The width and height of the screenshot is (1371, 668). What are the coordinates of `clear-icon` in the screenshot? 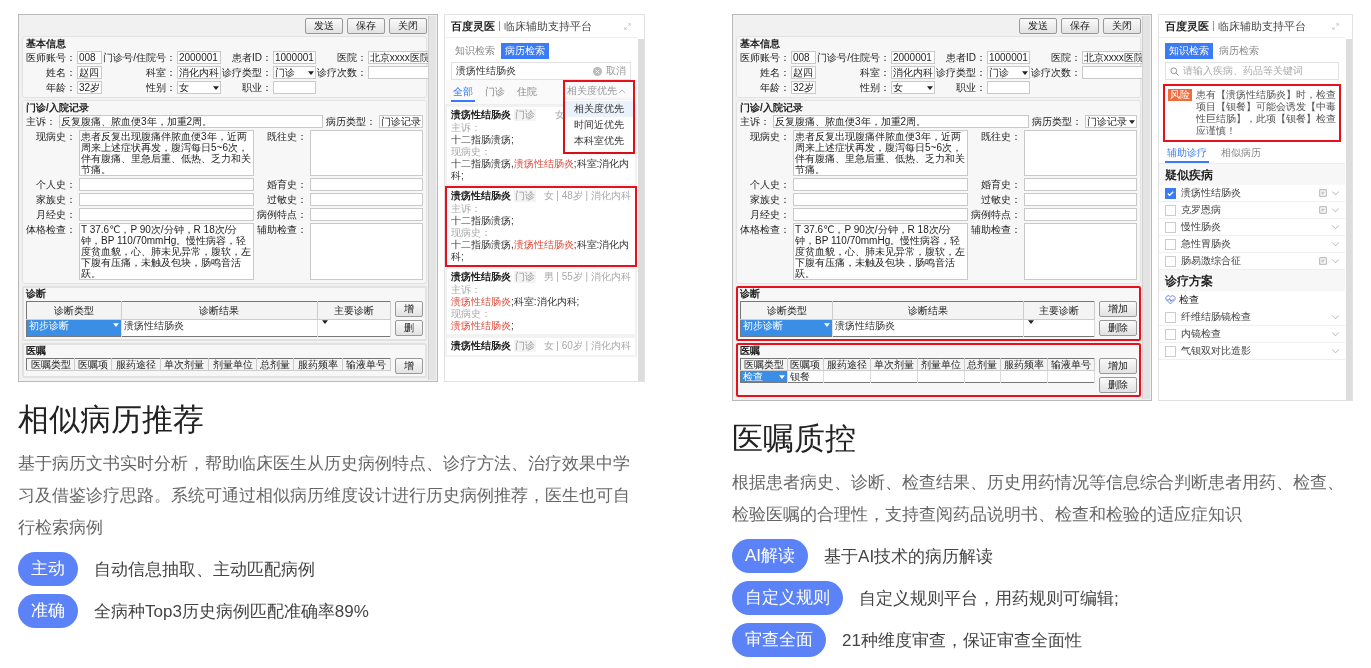 It's located at (597, 71).